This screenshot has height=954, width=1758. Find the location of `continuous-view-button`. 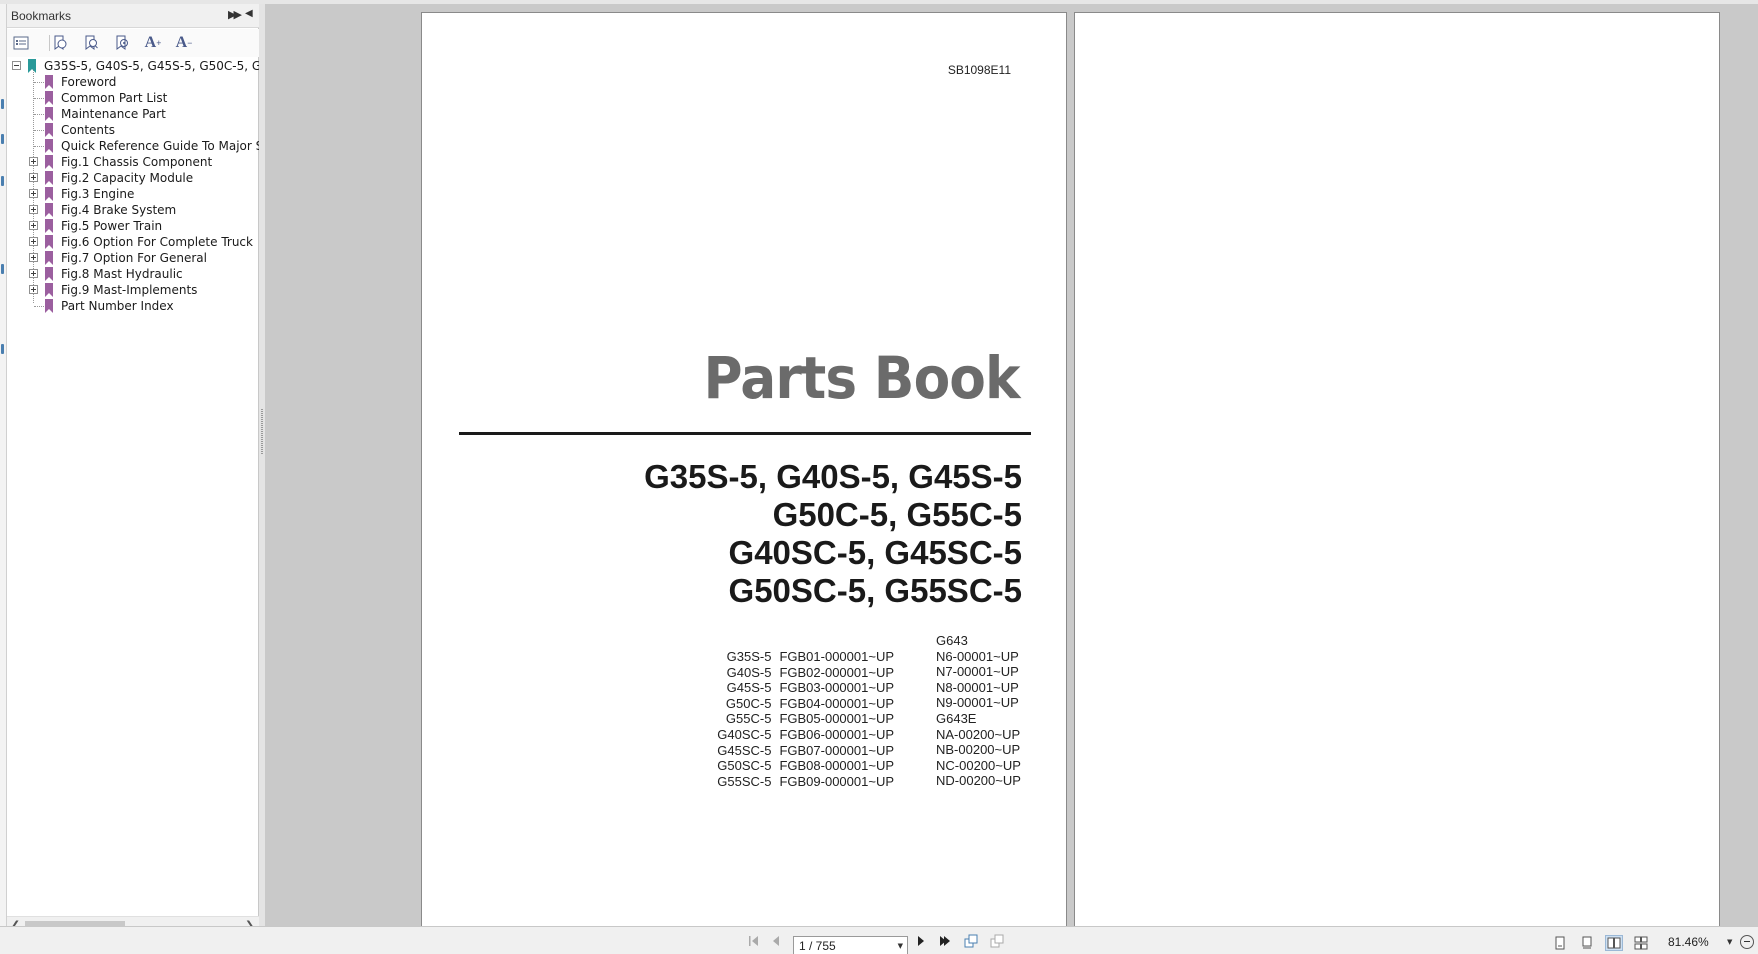

continuous-view-button is located at coordinates (1587, 943).